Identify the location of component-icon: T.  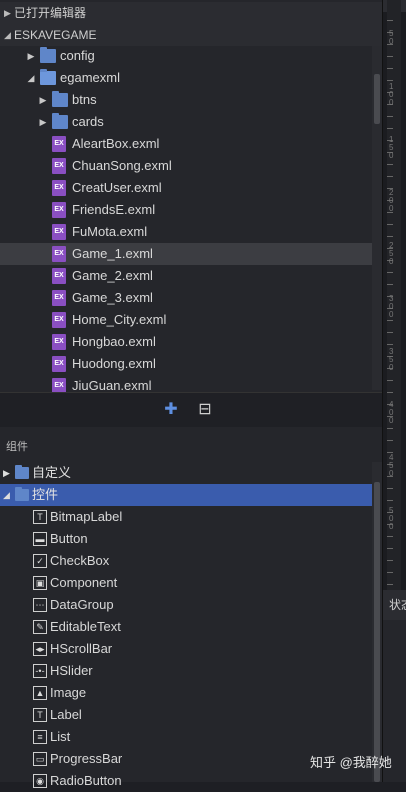
(40, 517).